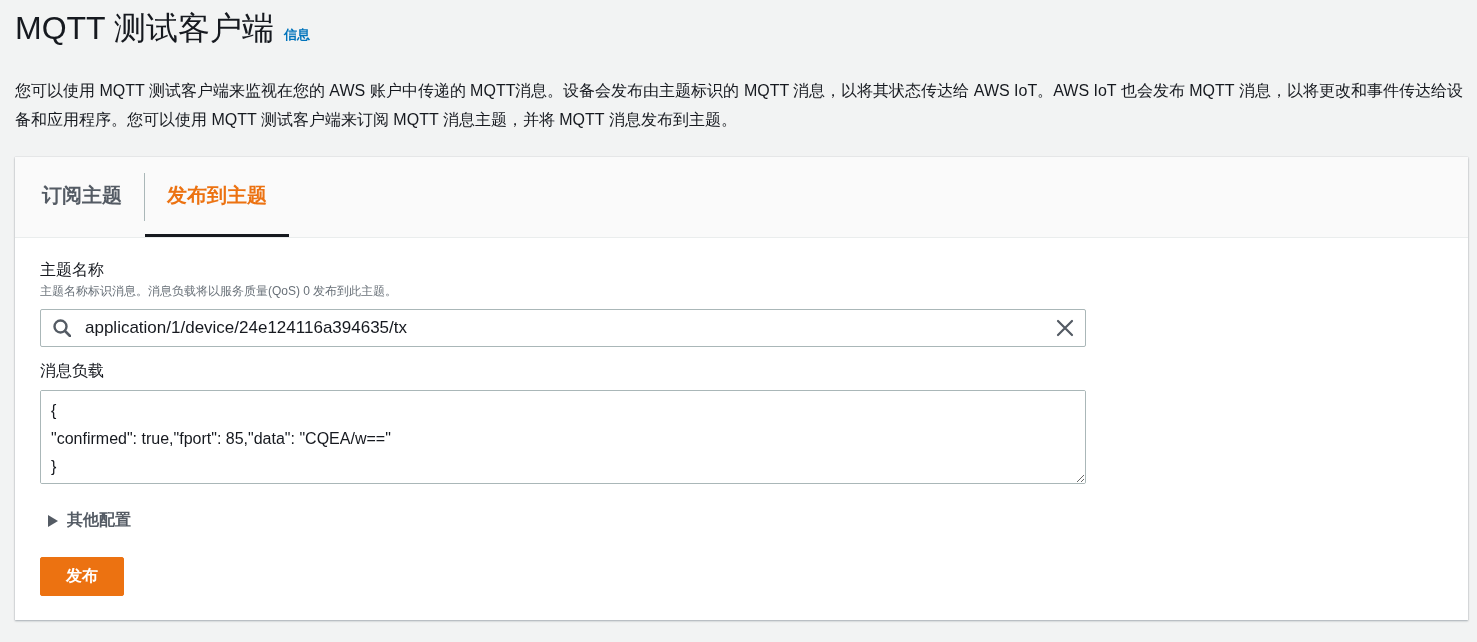 The image size is (1477, 642). Describe the element at coordinates (72, 270) in the screenshot. I see `field-label: 主题名称` at that location.